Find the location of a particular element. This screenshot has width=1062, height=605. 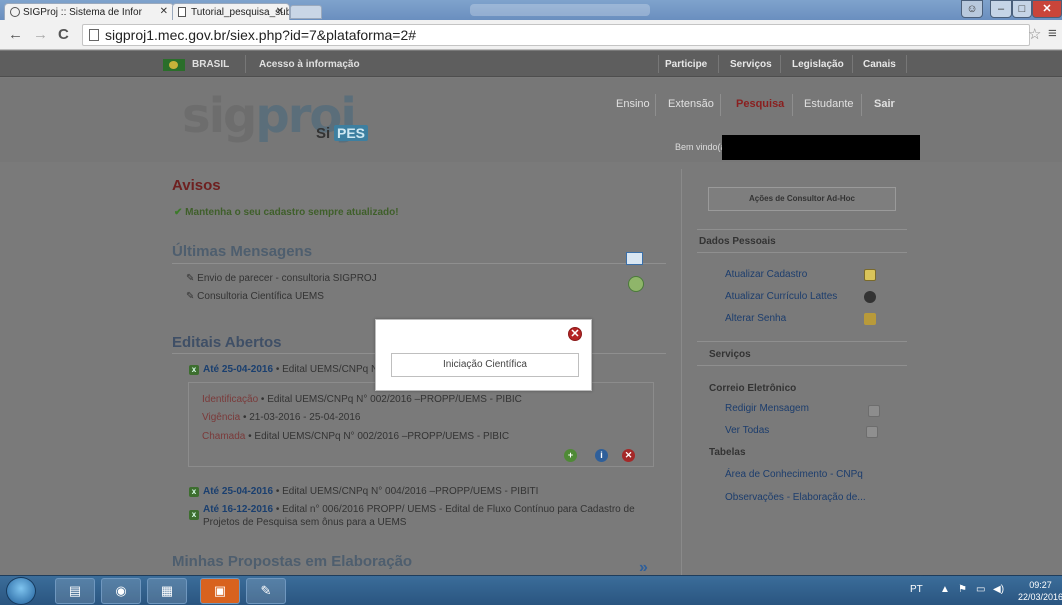

acesso-link: Acesso à informação is located at coordinates (309, 64).